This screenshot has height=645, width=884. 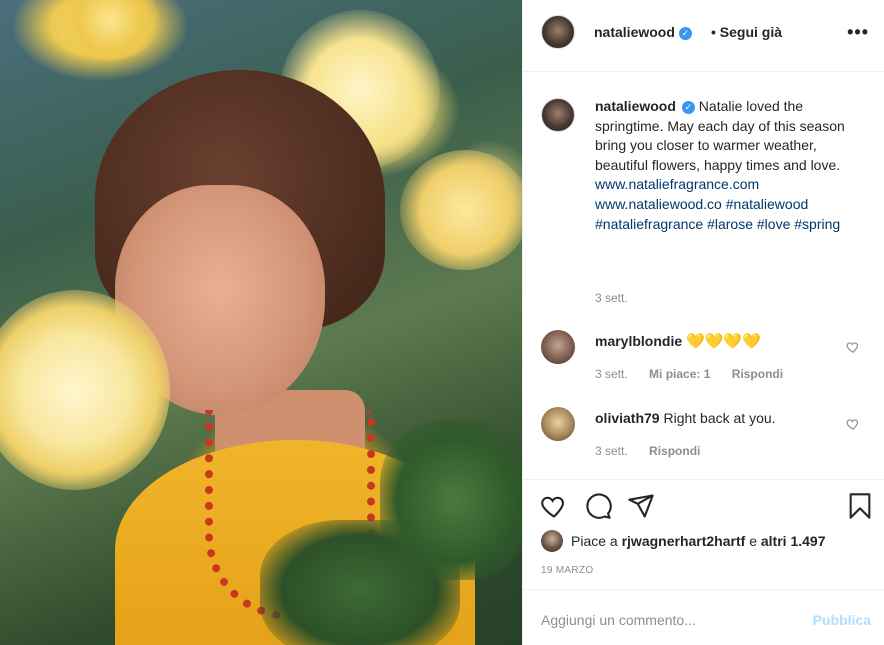 What do you see at coordinates (703, 617) in the screenshot?
I see `add-comment-bar: Aggiungi un commento... Pubblica` at bounding box center [703, 617].